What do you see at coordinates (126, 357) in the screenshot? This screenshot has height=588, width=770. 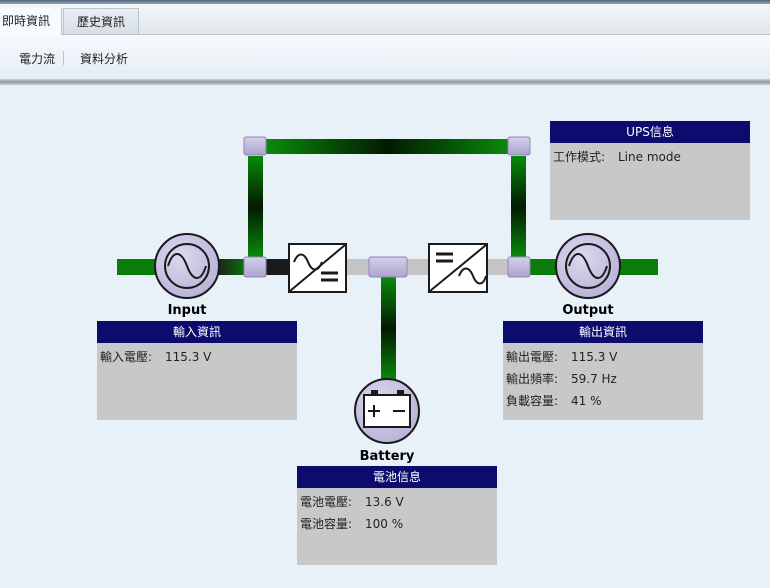 I see `input-voltage-label: 輸入電壓:` at bounding box center [126, 357].